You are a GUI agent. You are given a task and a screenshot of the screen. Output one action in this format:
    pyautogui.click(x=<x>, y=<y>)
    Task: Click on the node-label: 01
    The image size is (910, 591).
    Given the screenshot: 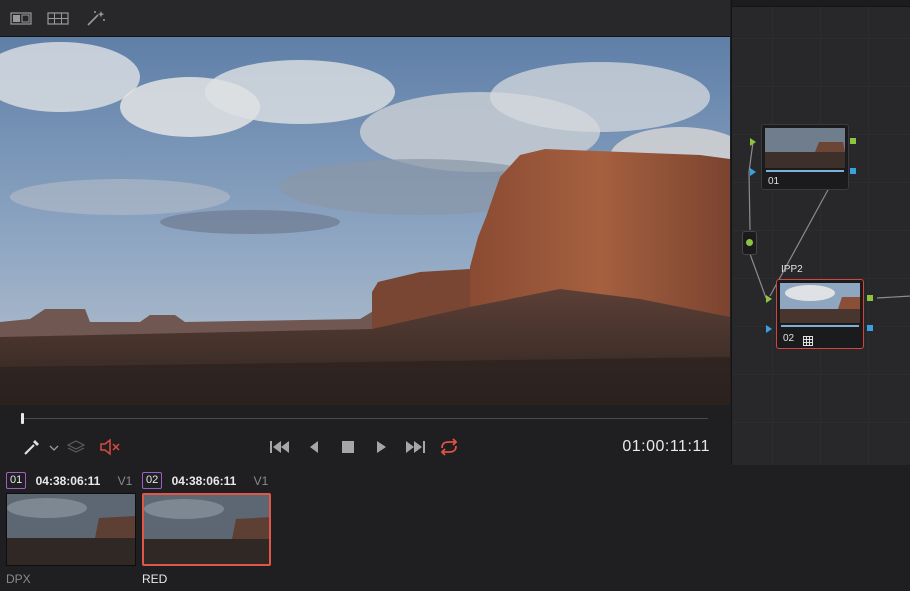 What is the action you would take?
    pyautogui.click(x=774, y=181)
    